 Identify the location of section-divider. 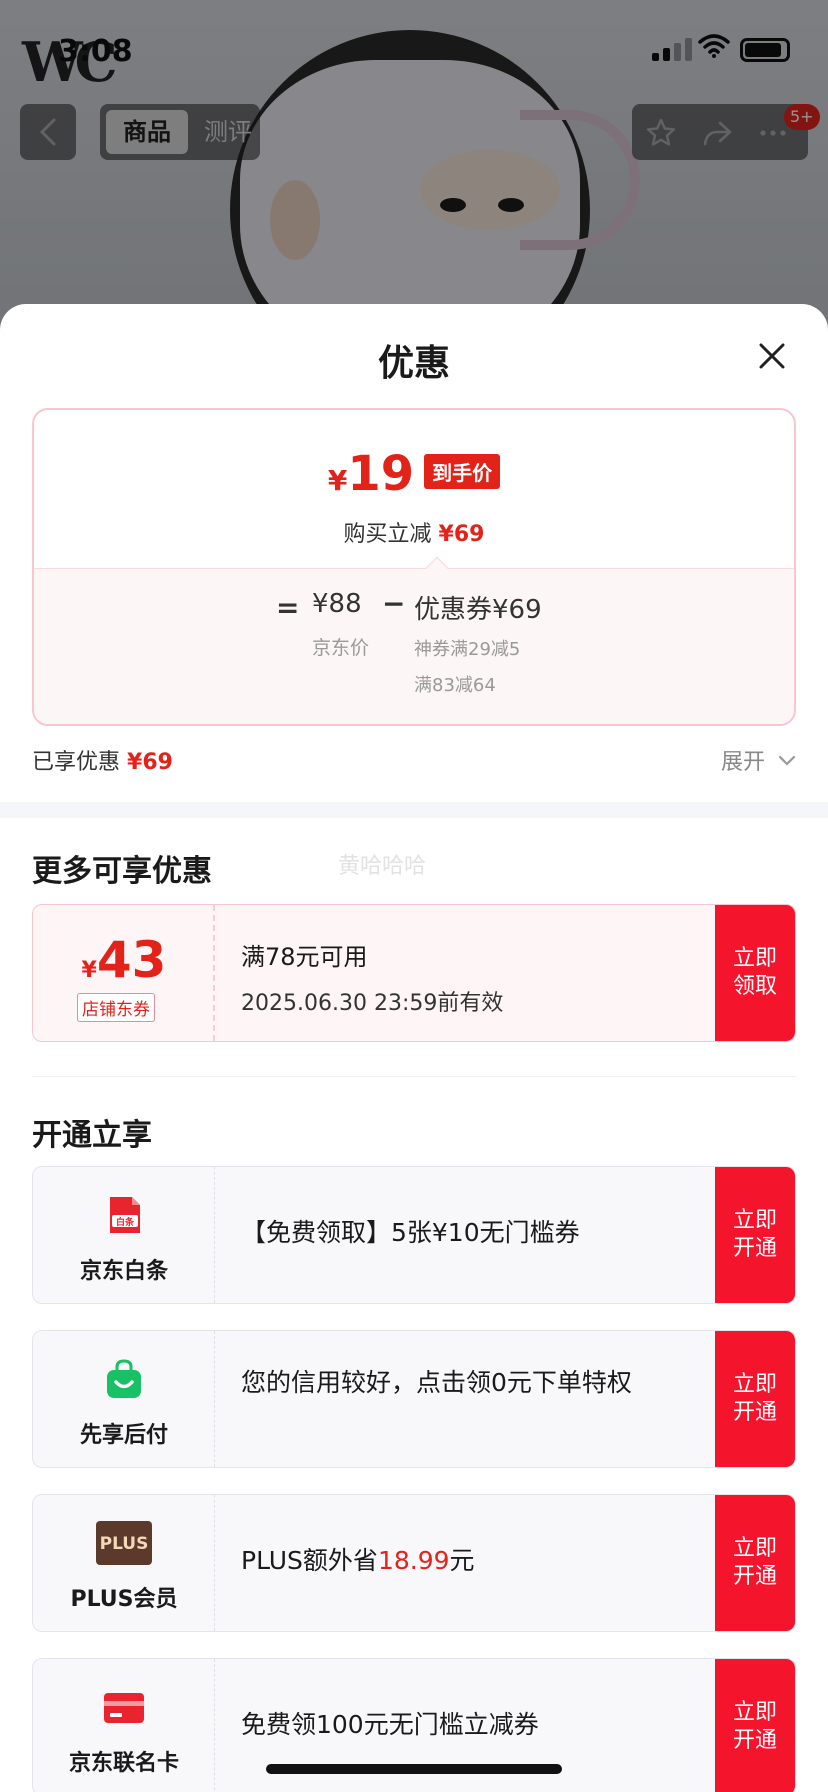
(414, 810).